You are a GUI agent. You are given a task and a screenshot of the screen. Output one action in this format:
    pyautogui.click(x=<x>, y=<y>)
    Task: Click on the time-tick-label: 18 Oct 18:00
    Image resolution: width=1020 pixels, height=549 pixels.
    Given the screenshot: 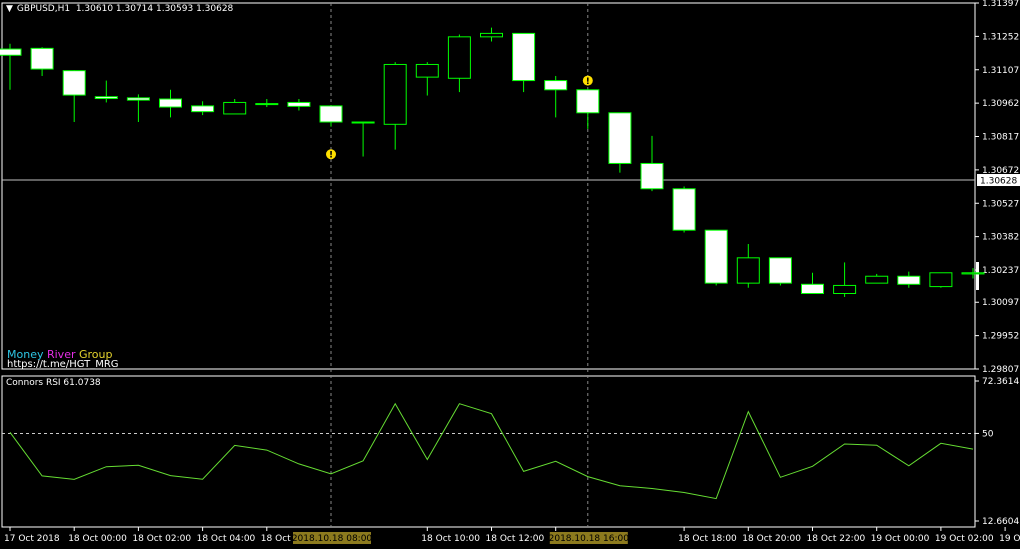 What is the action you would take?
    pyautogui.click(x=707, y=539)
    